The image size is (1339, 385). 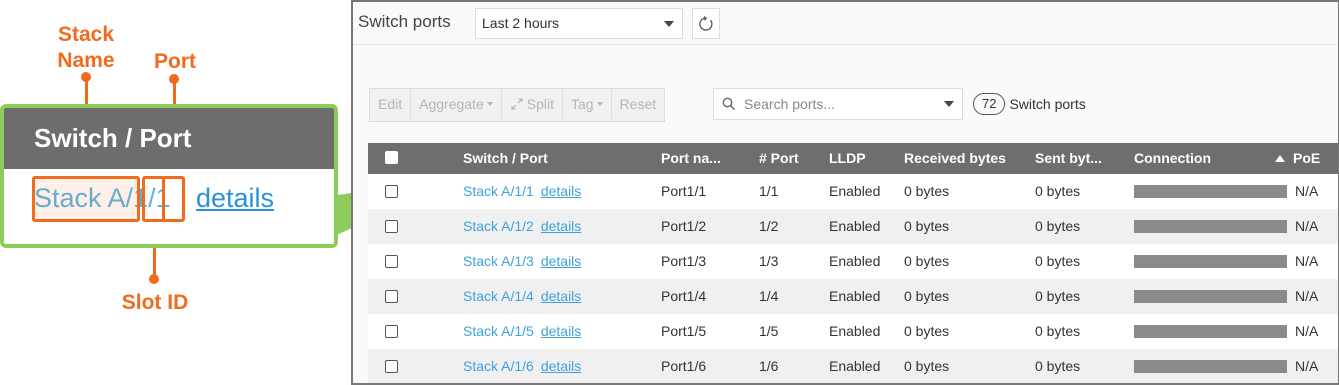 What do you see at coordinates (638, 104) in the screenshot?
I see `reset-button: Reset` at bounding box center [638, 104].